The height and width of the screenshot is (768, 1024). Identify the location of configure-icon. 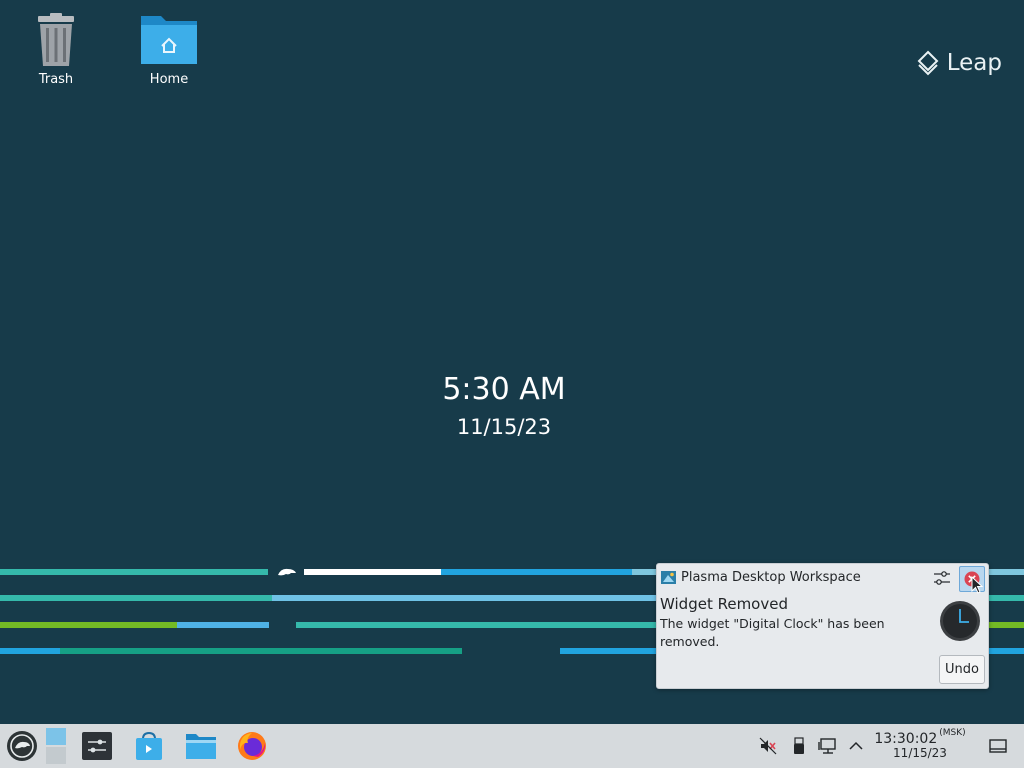
(942, 578).